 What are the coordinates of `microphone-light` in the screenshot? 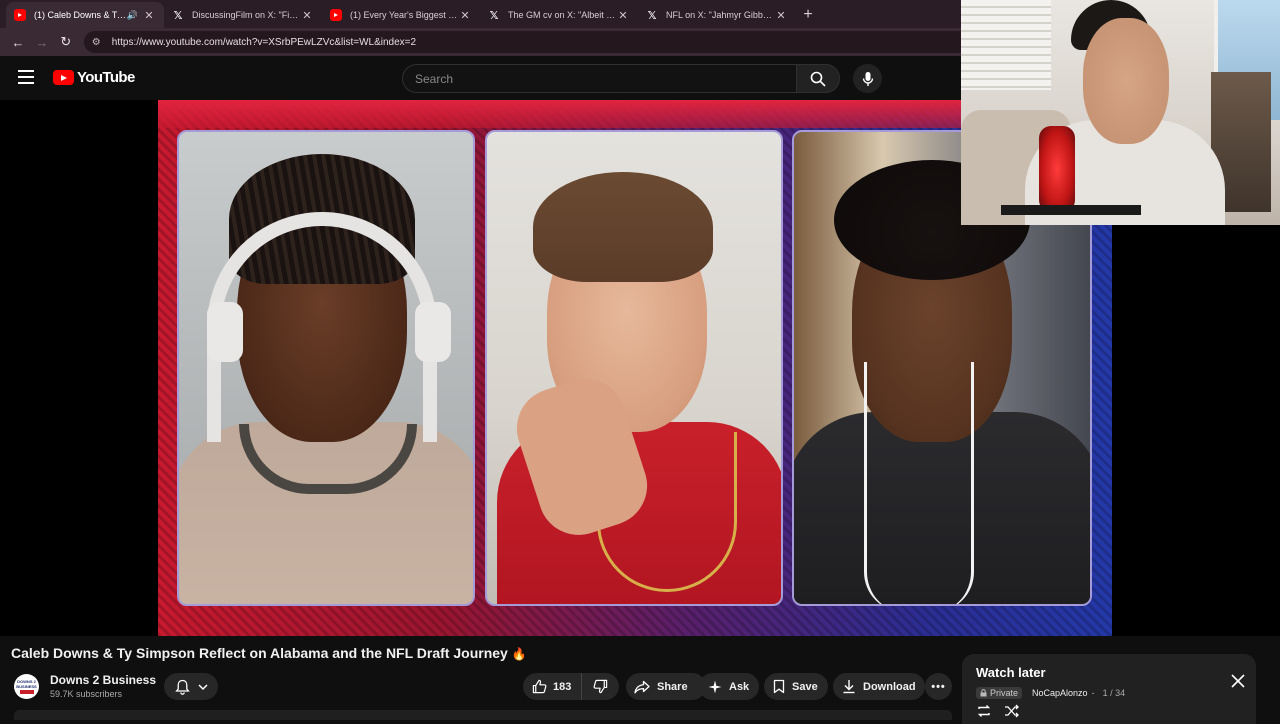 It's located at (1057, 169).